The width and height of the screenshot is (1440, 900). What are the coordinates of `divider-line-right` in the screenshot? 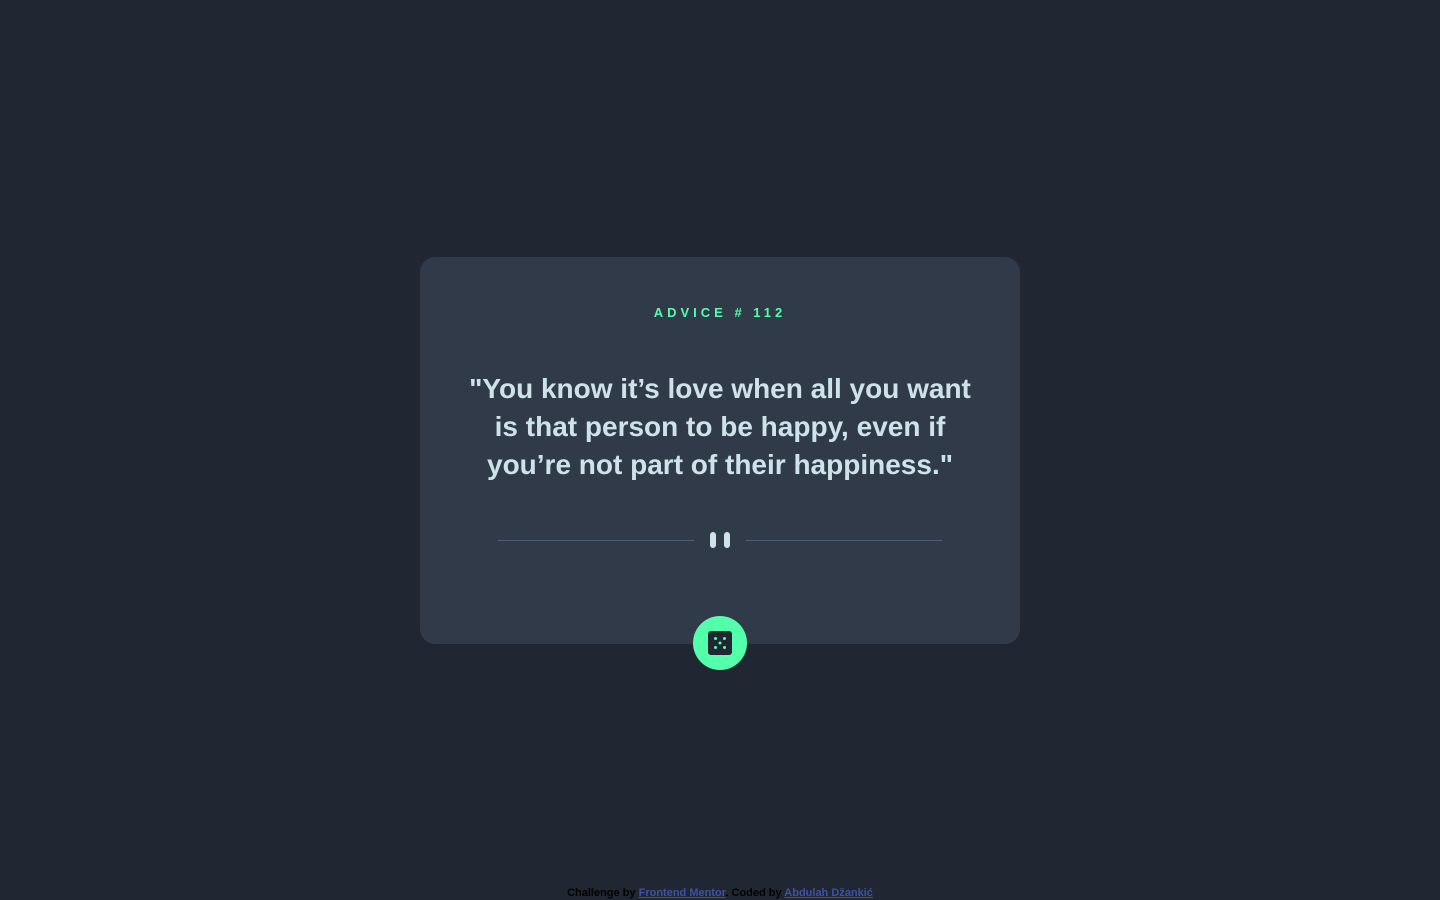 It's located at (844, 540).